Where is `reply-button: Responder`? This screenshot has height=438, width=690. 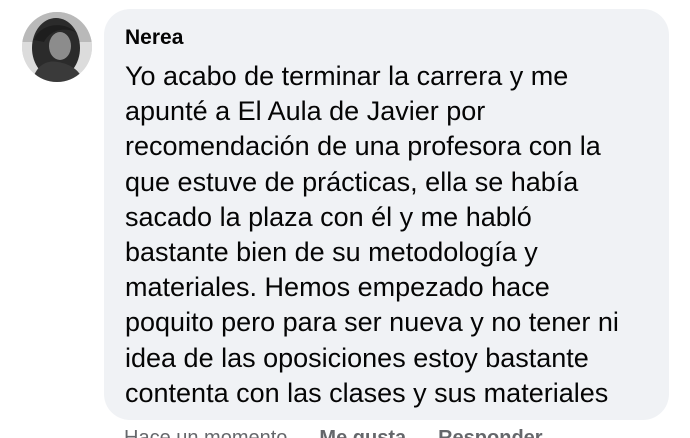
reply-button: Responder is located at coordinates (490, 432).